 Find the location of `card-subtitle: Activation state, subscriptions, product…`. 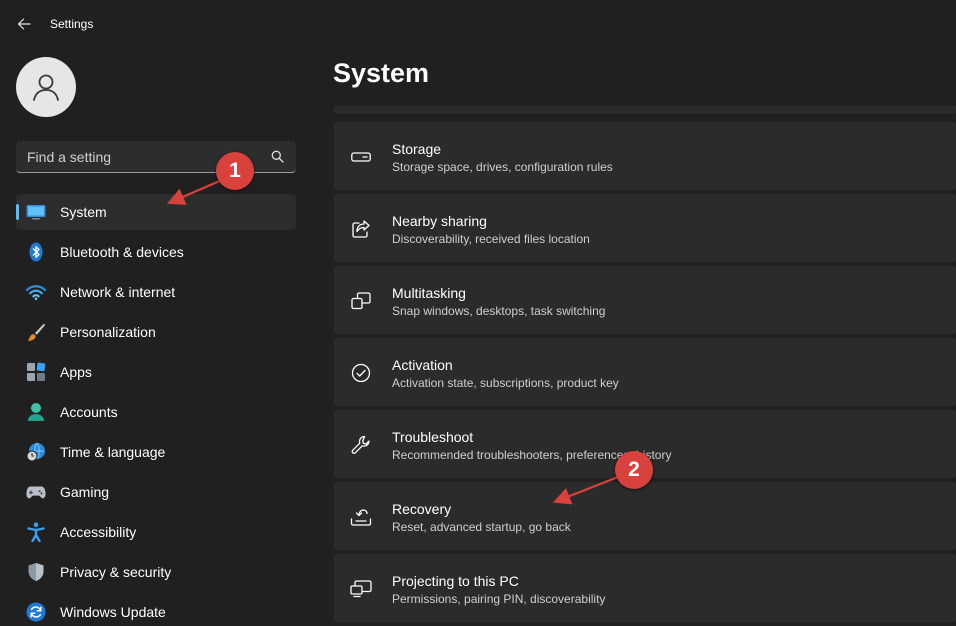

card-subtitle: Activation state, subscriptions, product… is located at coordinates (505, 383).